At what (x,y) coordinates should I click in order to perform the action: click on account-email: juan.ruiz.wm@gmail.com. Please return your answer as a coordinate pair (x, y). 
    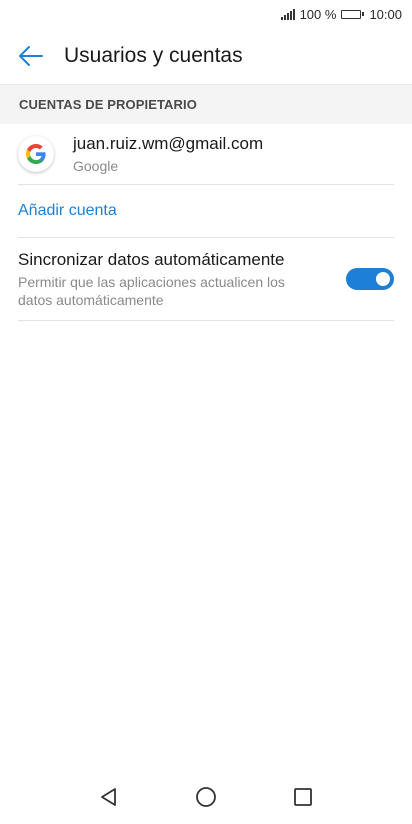
    Looking at the image, I should click on (168, 143).